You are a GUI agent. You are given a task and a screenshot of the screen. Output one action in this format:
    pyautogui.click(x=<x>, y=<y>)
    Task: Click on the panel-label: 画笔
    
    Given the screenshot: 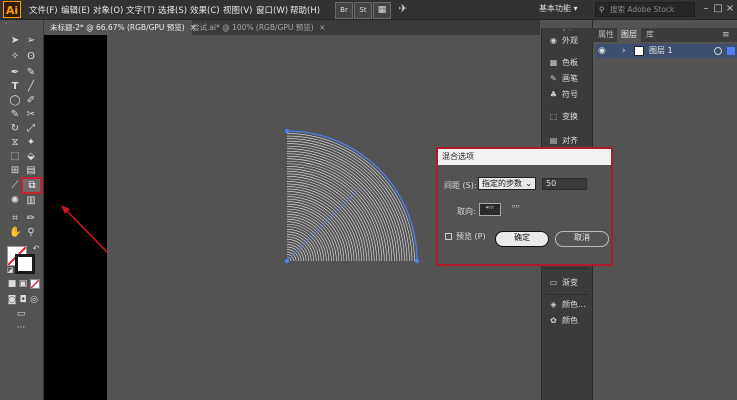 What is the action you would take?
    pyautogui.click(x=570, y=78)
    